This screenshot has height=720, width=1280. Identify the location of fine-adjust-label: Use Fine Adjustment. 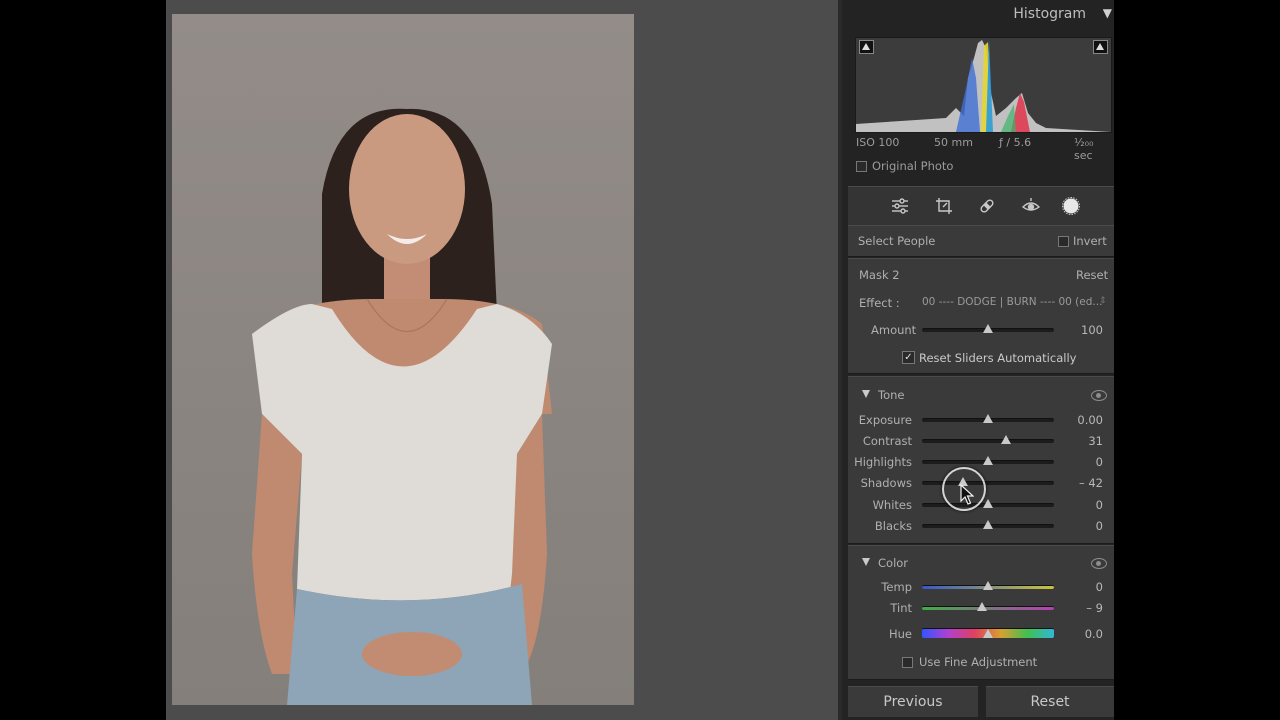
(978, 662).